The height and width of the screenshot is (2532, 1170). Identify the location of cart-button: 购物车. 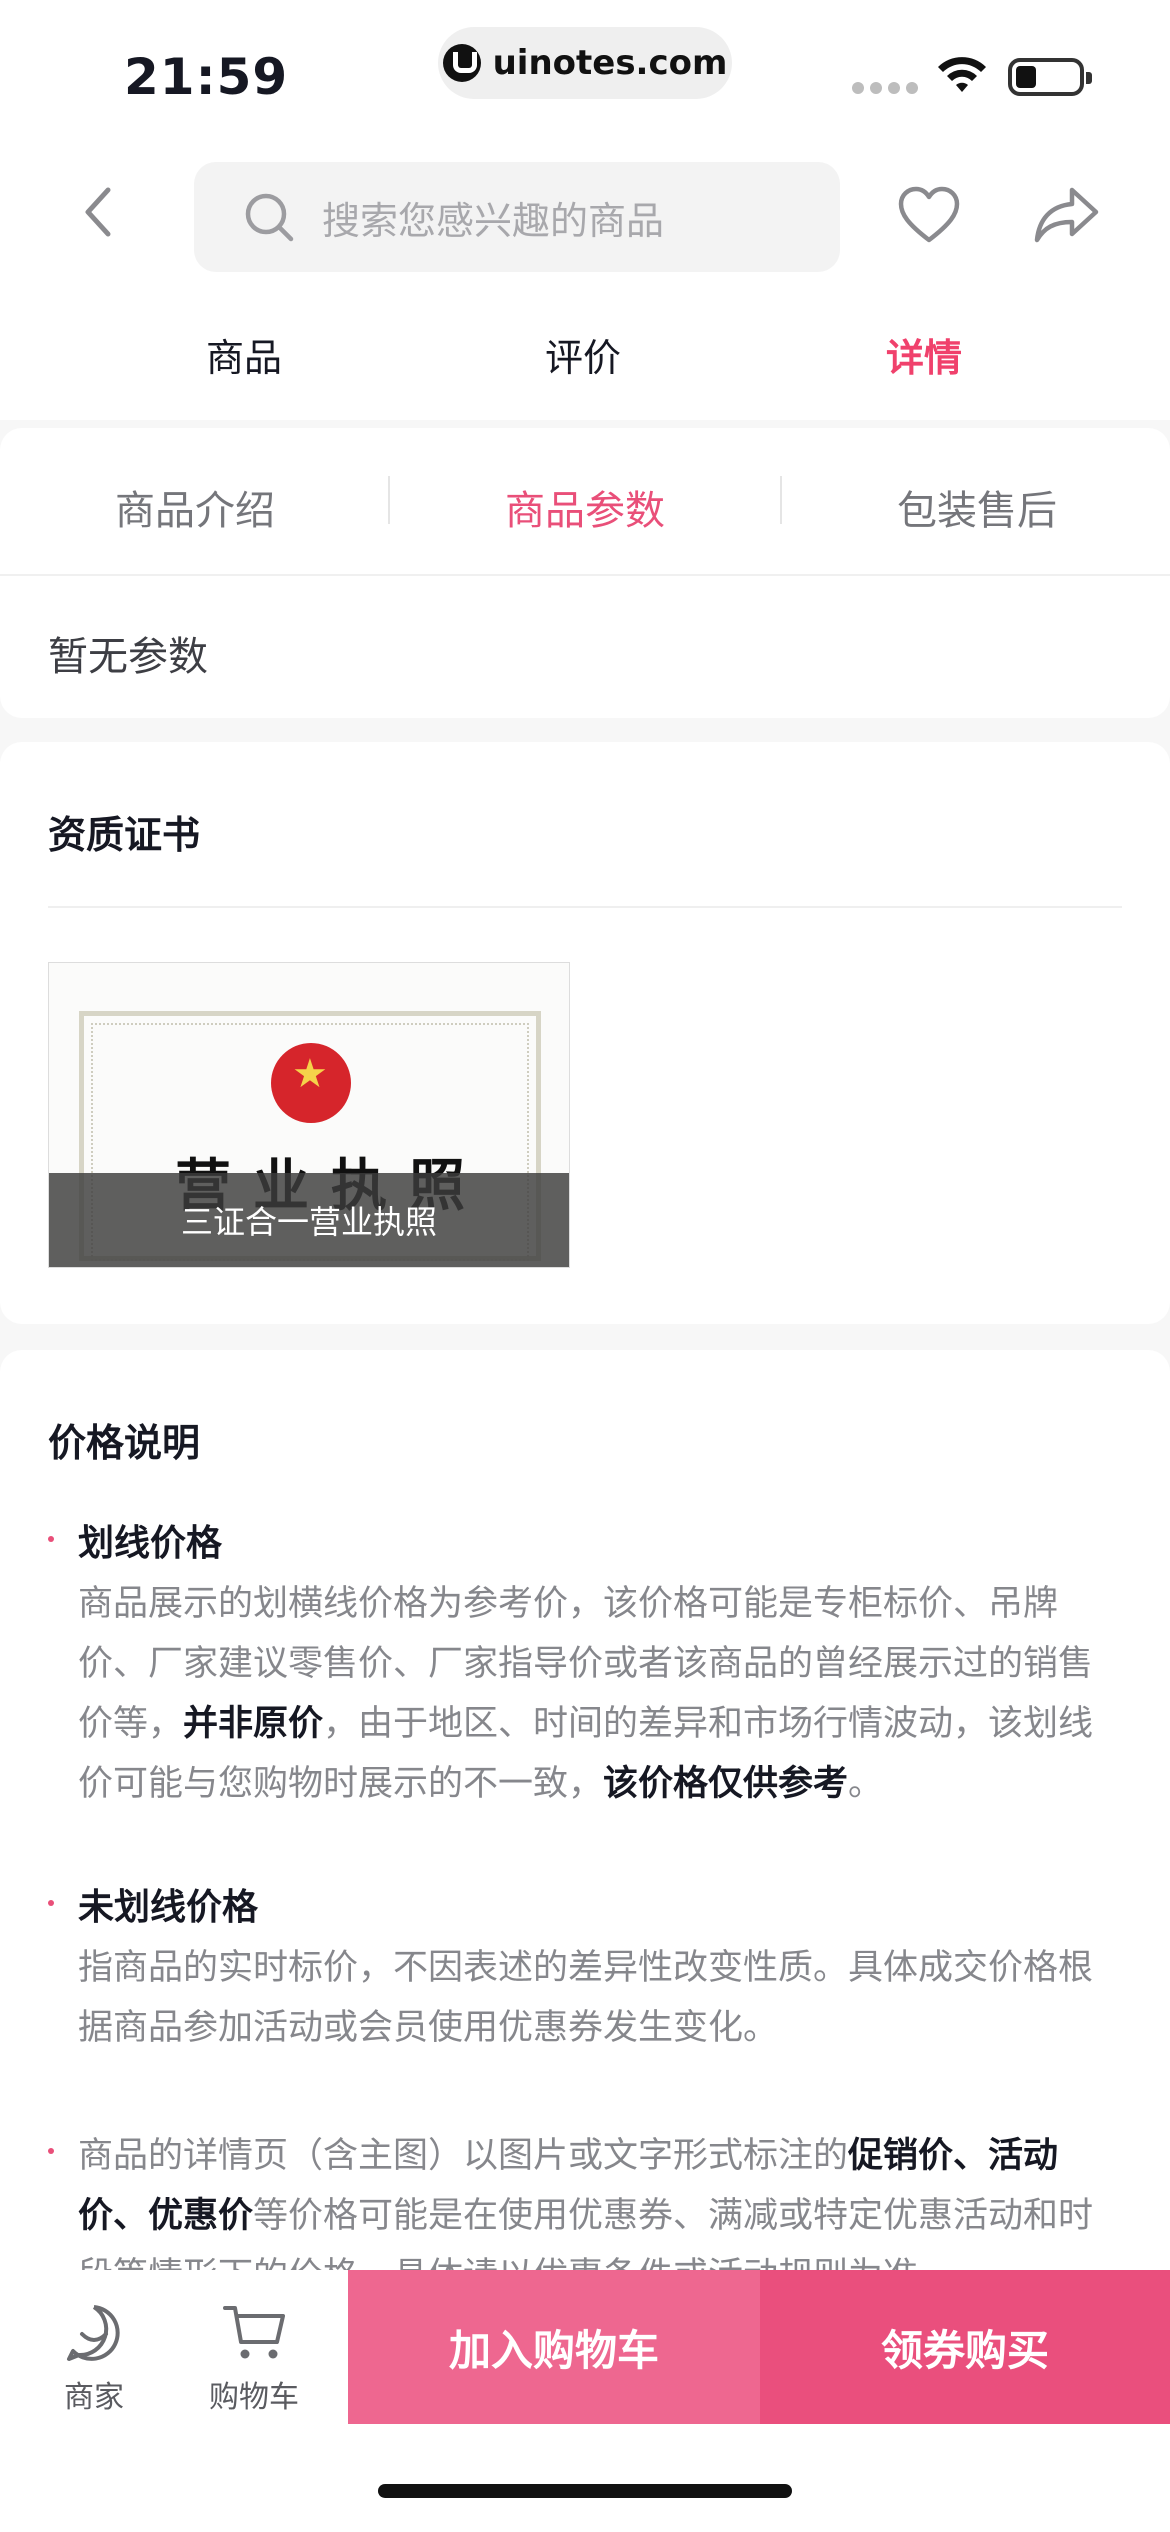
(254, 2359).